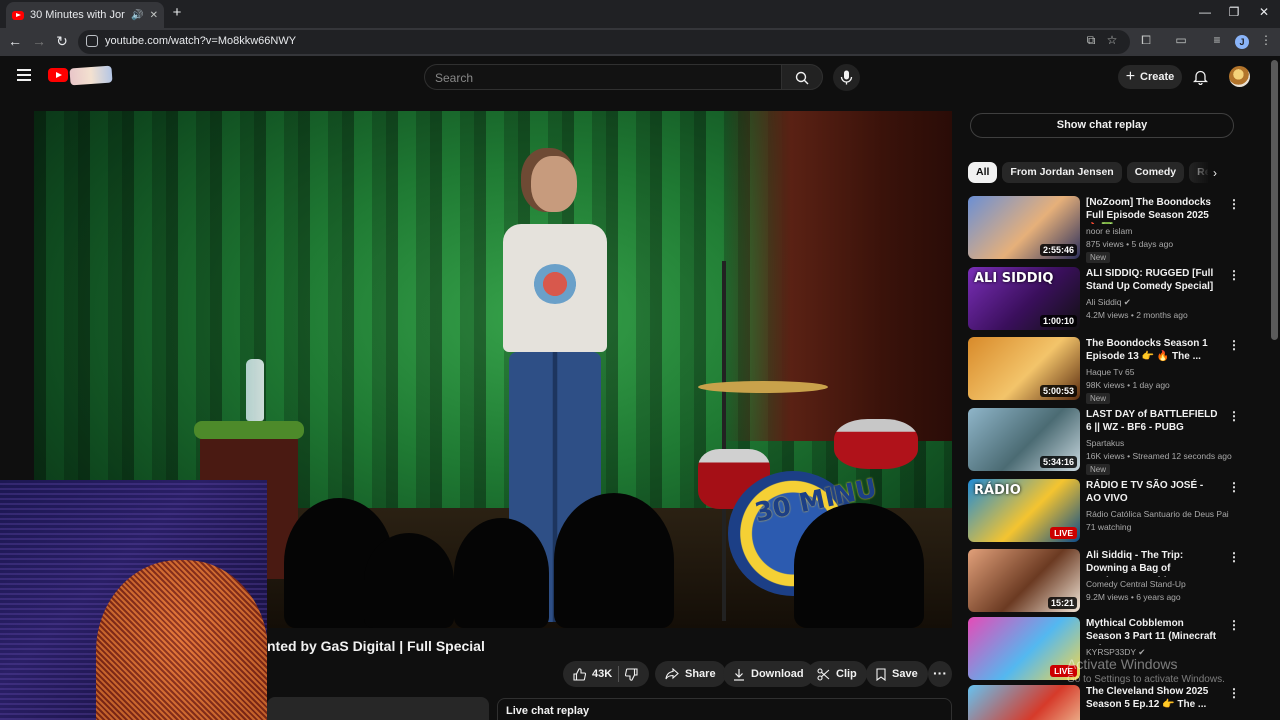  I want to click on forward-icon: →, so click(39, 41).